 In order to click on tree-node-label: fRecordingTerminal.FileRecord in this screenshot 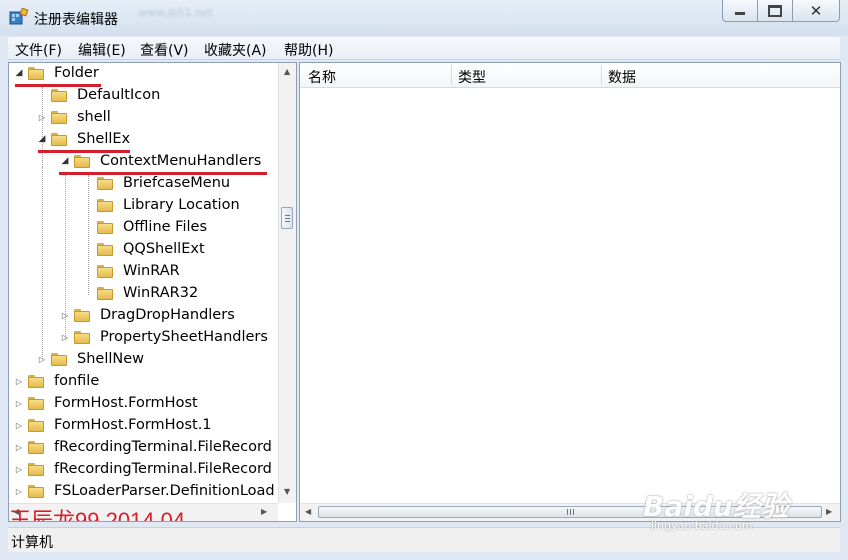, I will do `click(163, 447)`.